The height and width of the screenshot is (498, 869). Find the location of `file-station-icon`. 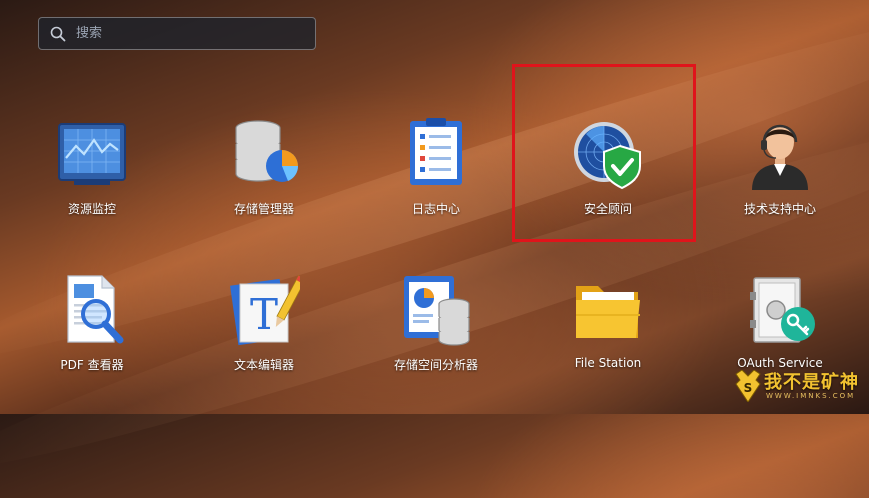

file-station-icon is located at coordinates (608, 312).